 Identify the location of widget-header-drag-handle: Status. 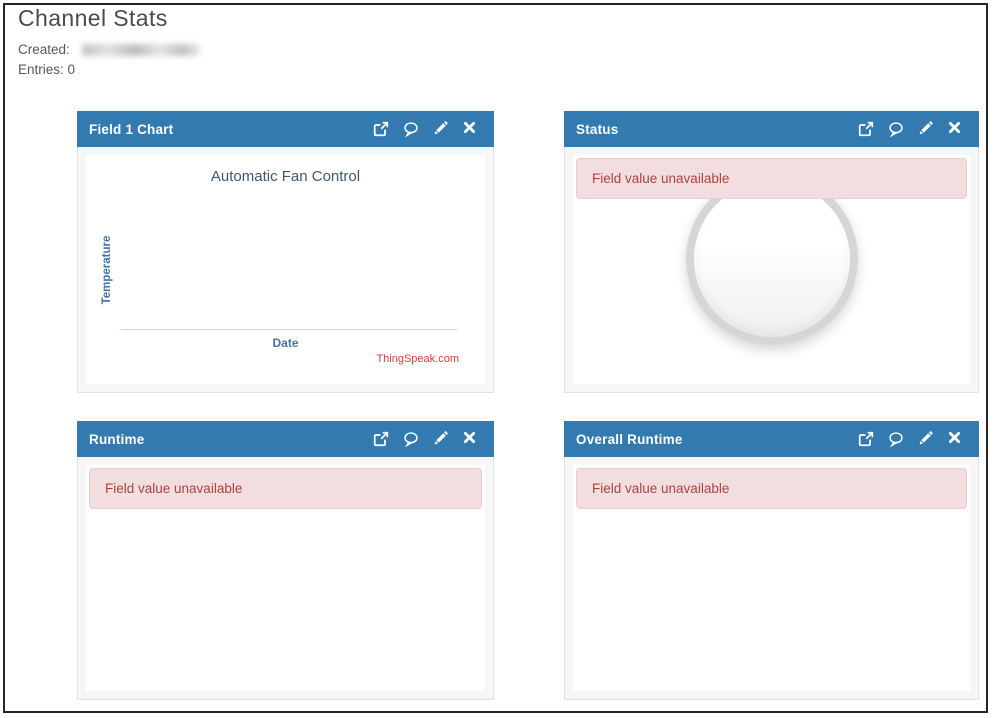
(771, 129).